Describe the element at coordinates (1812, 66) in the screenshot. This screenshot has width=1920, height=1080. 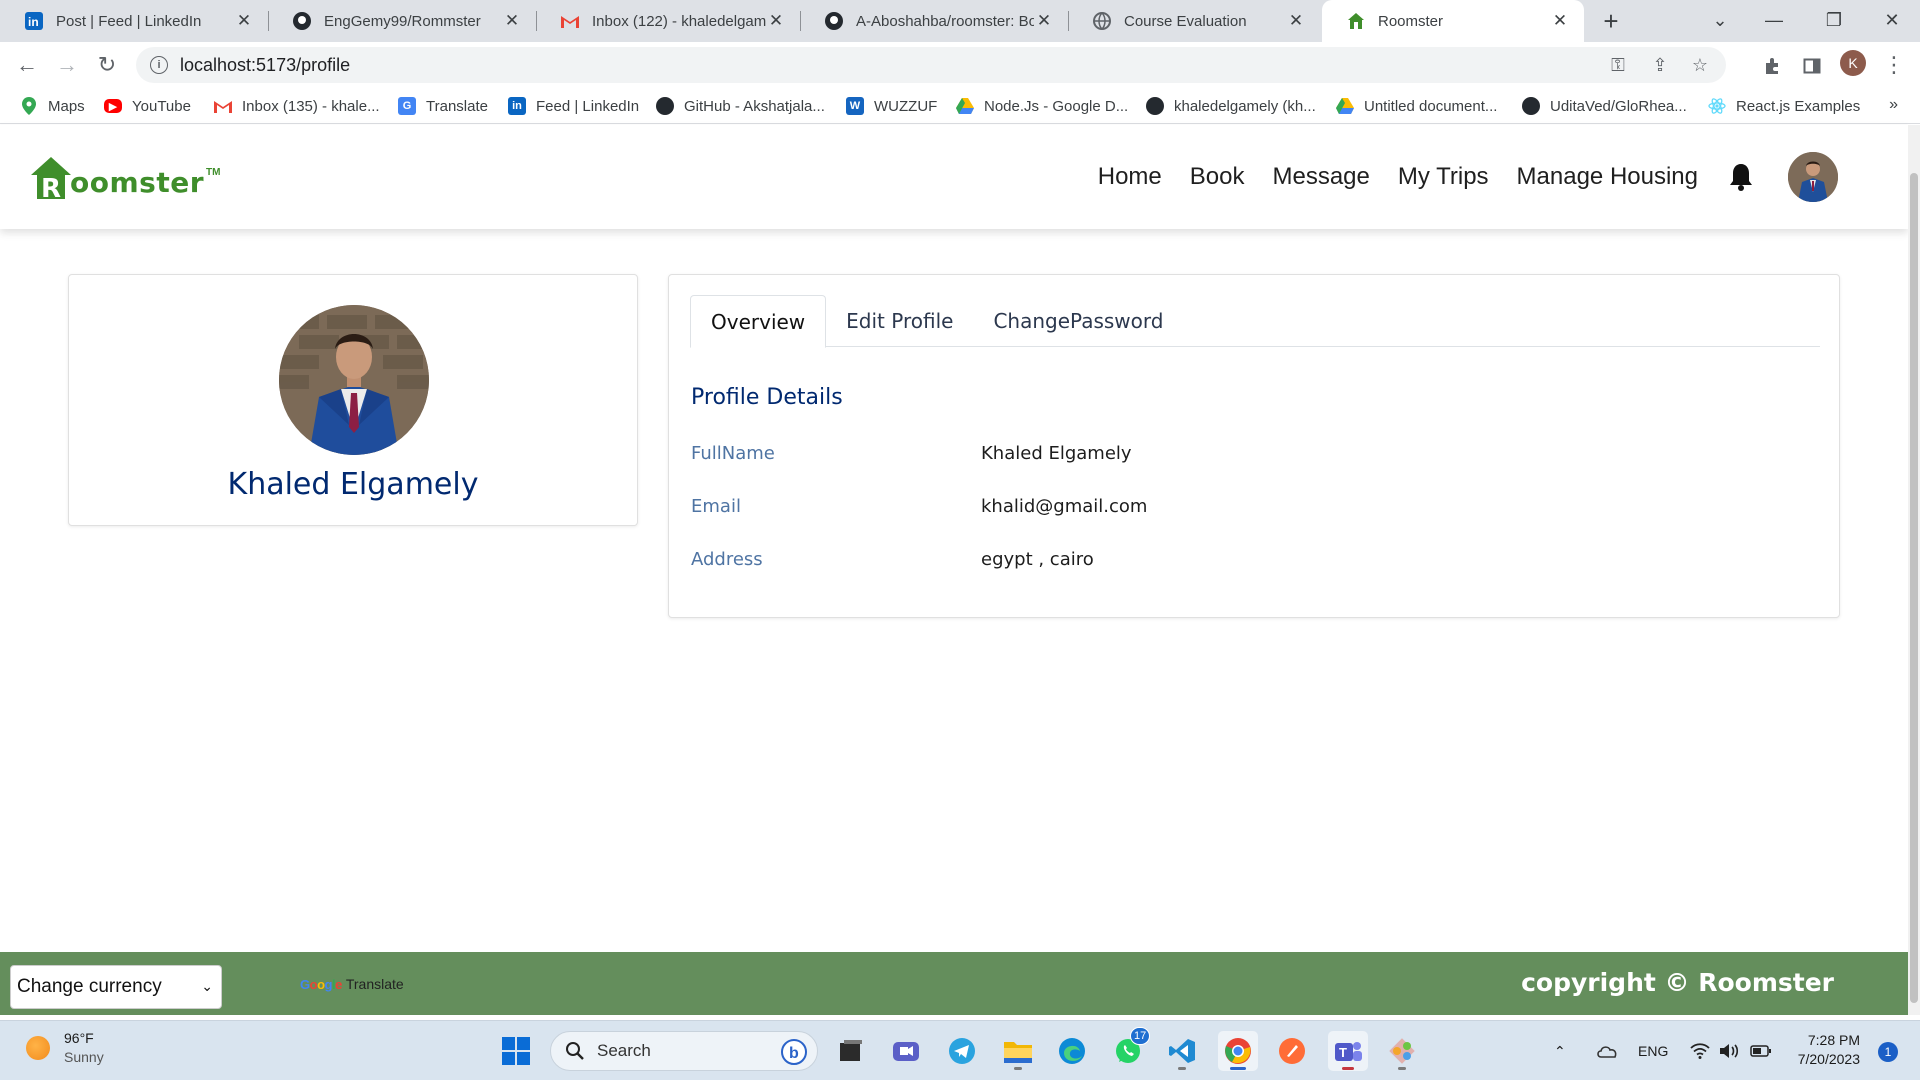
I see `side-panel-icon` at that location.